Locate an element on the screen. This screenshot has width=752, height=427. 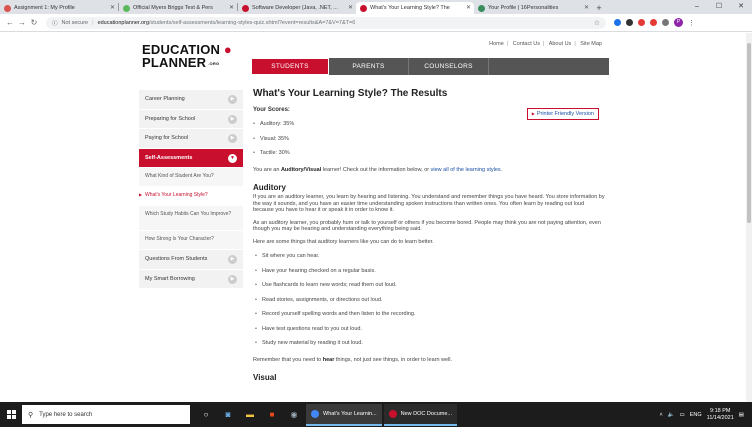
main-nav: STUDENTS PARENTS COUNSELORS is located at coordinates (430, 66).